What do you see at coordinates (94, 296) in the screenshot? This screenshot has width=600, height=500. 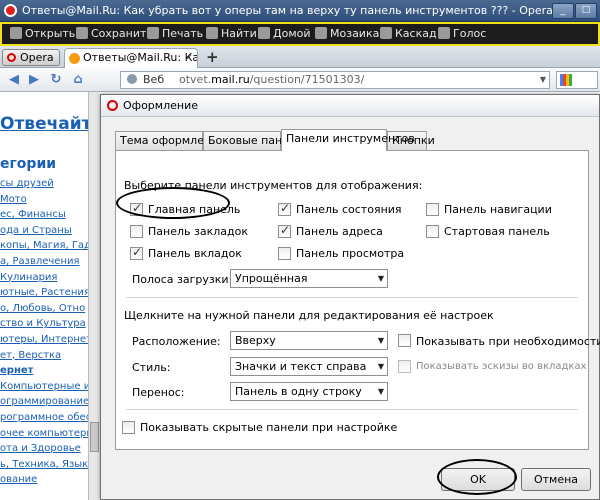 I see `page-scrollbar` at bounding box center [94, 296].